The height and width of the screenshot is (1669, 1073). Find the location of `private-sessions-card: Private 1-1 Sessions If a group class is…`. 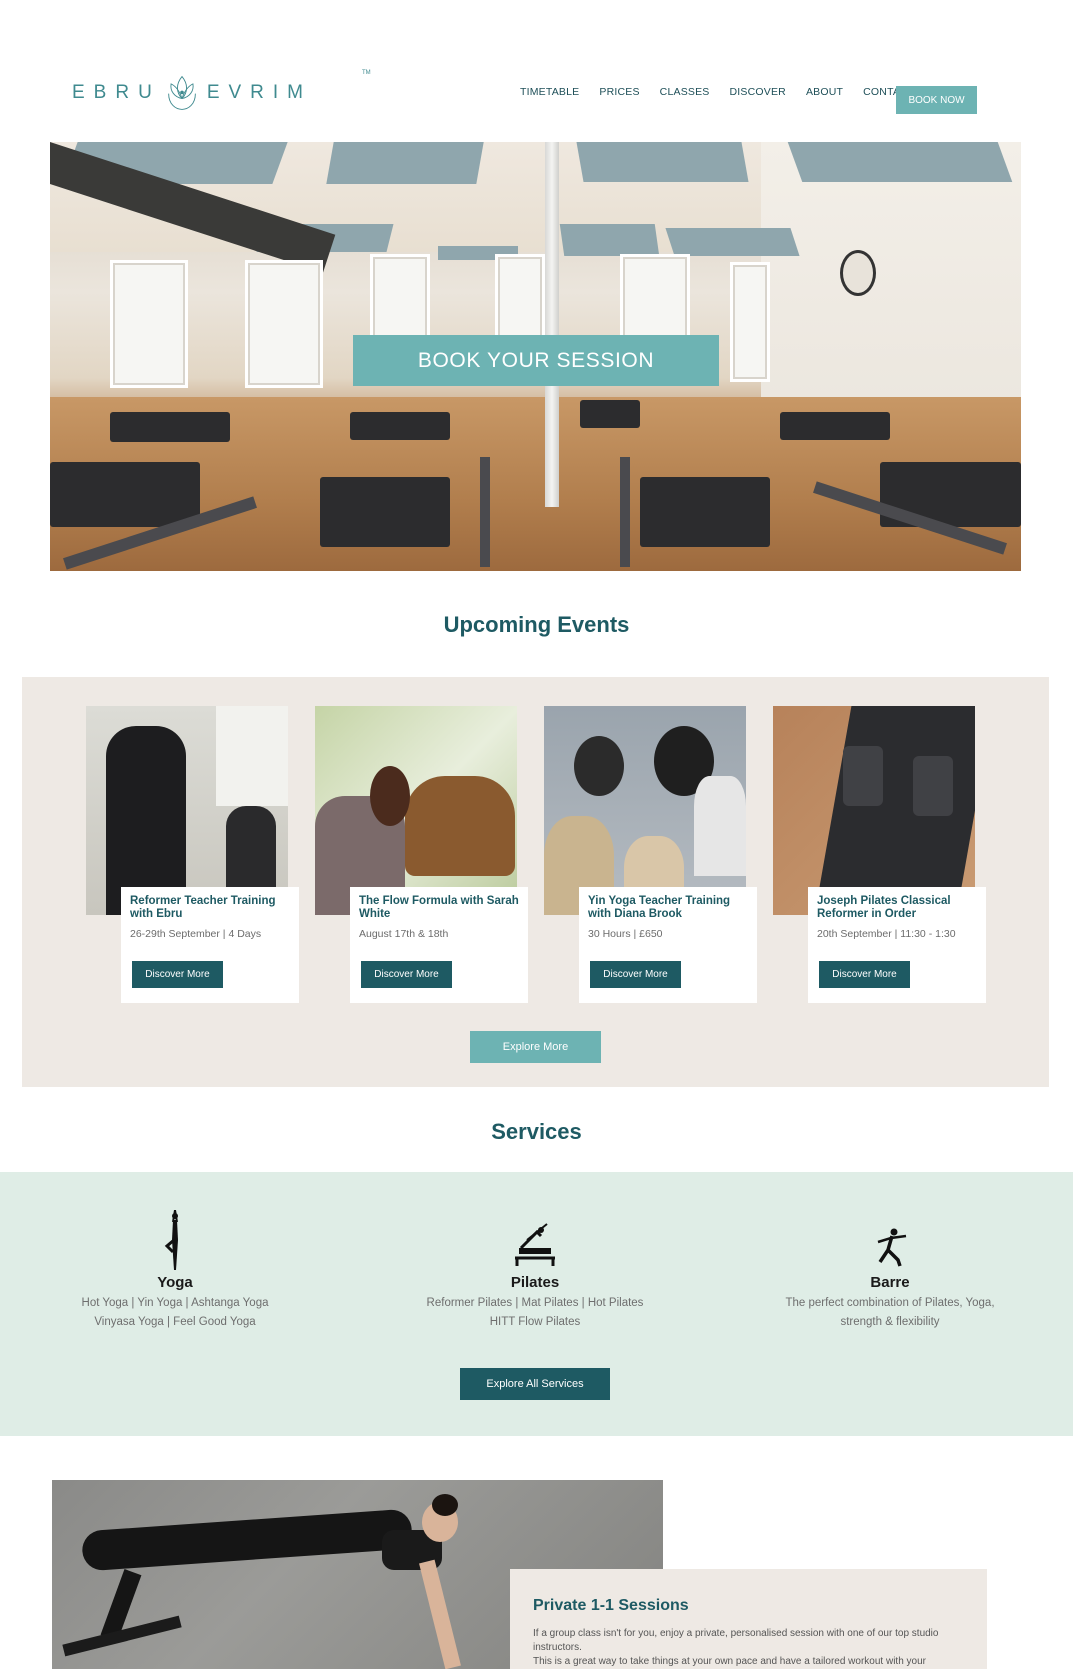

private-sessions-card: Private 1-1 Sessions If a group class is… is located at coordinates (748, 1619).